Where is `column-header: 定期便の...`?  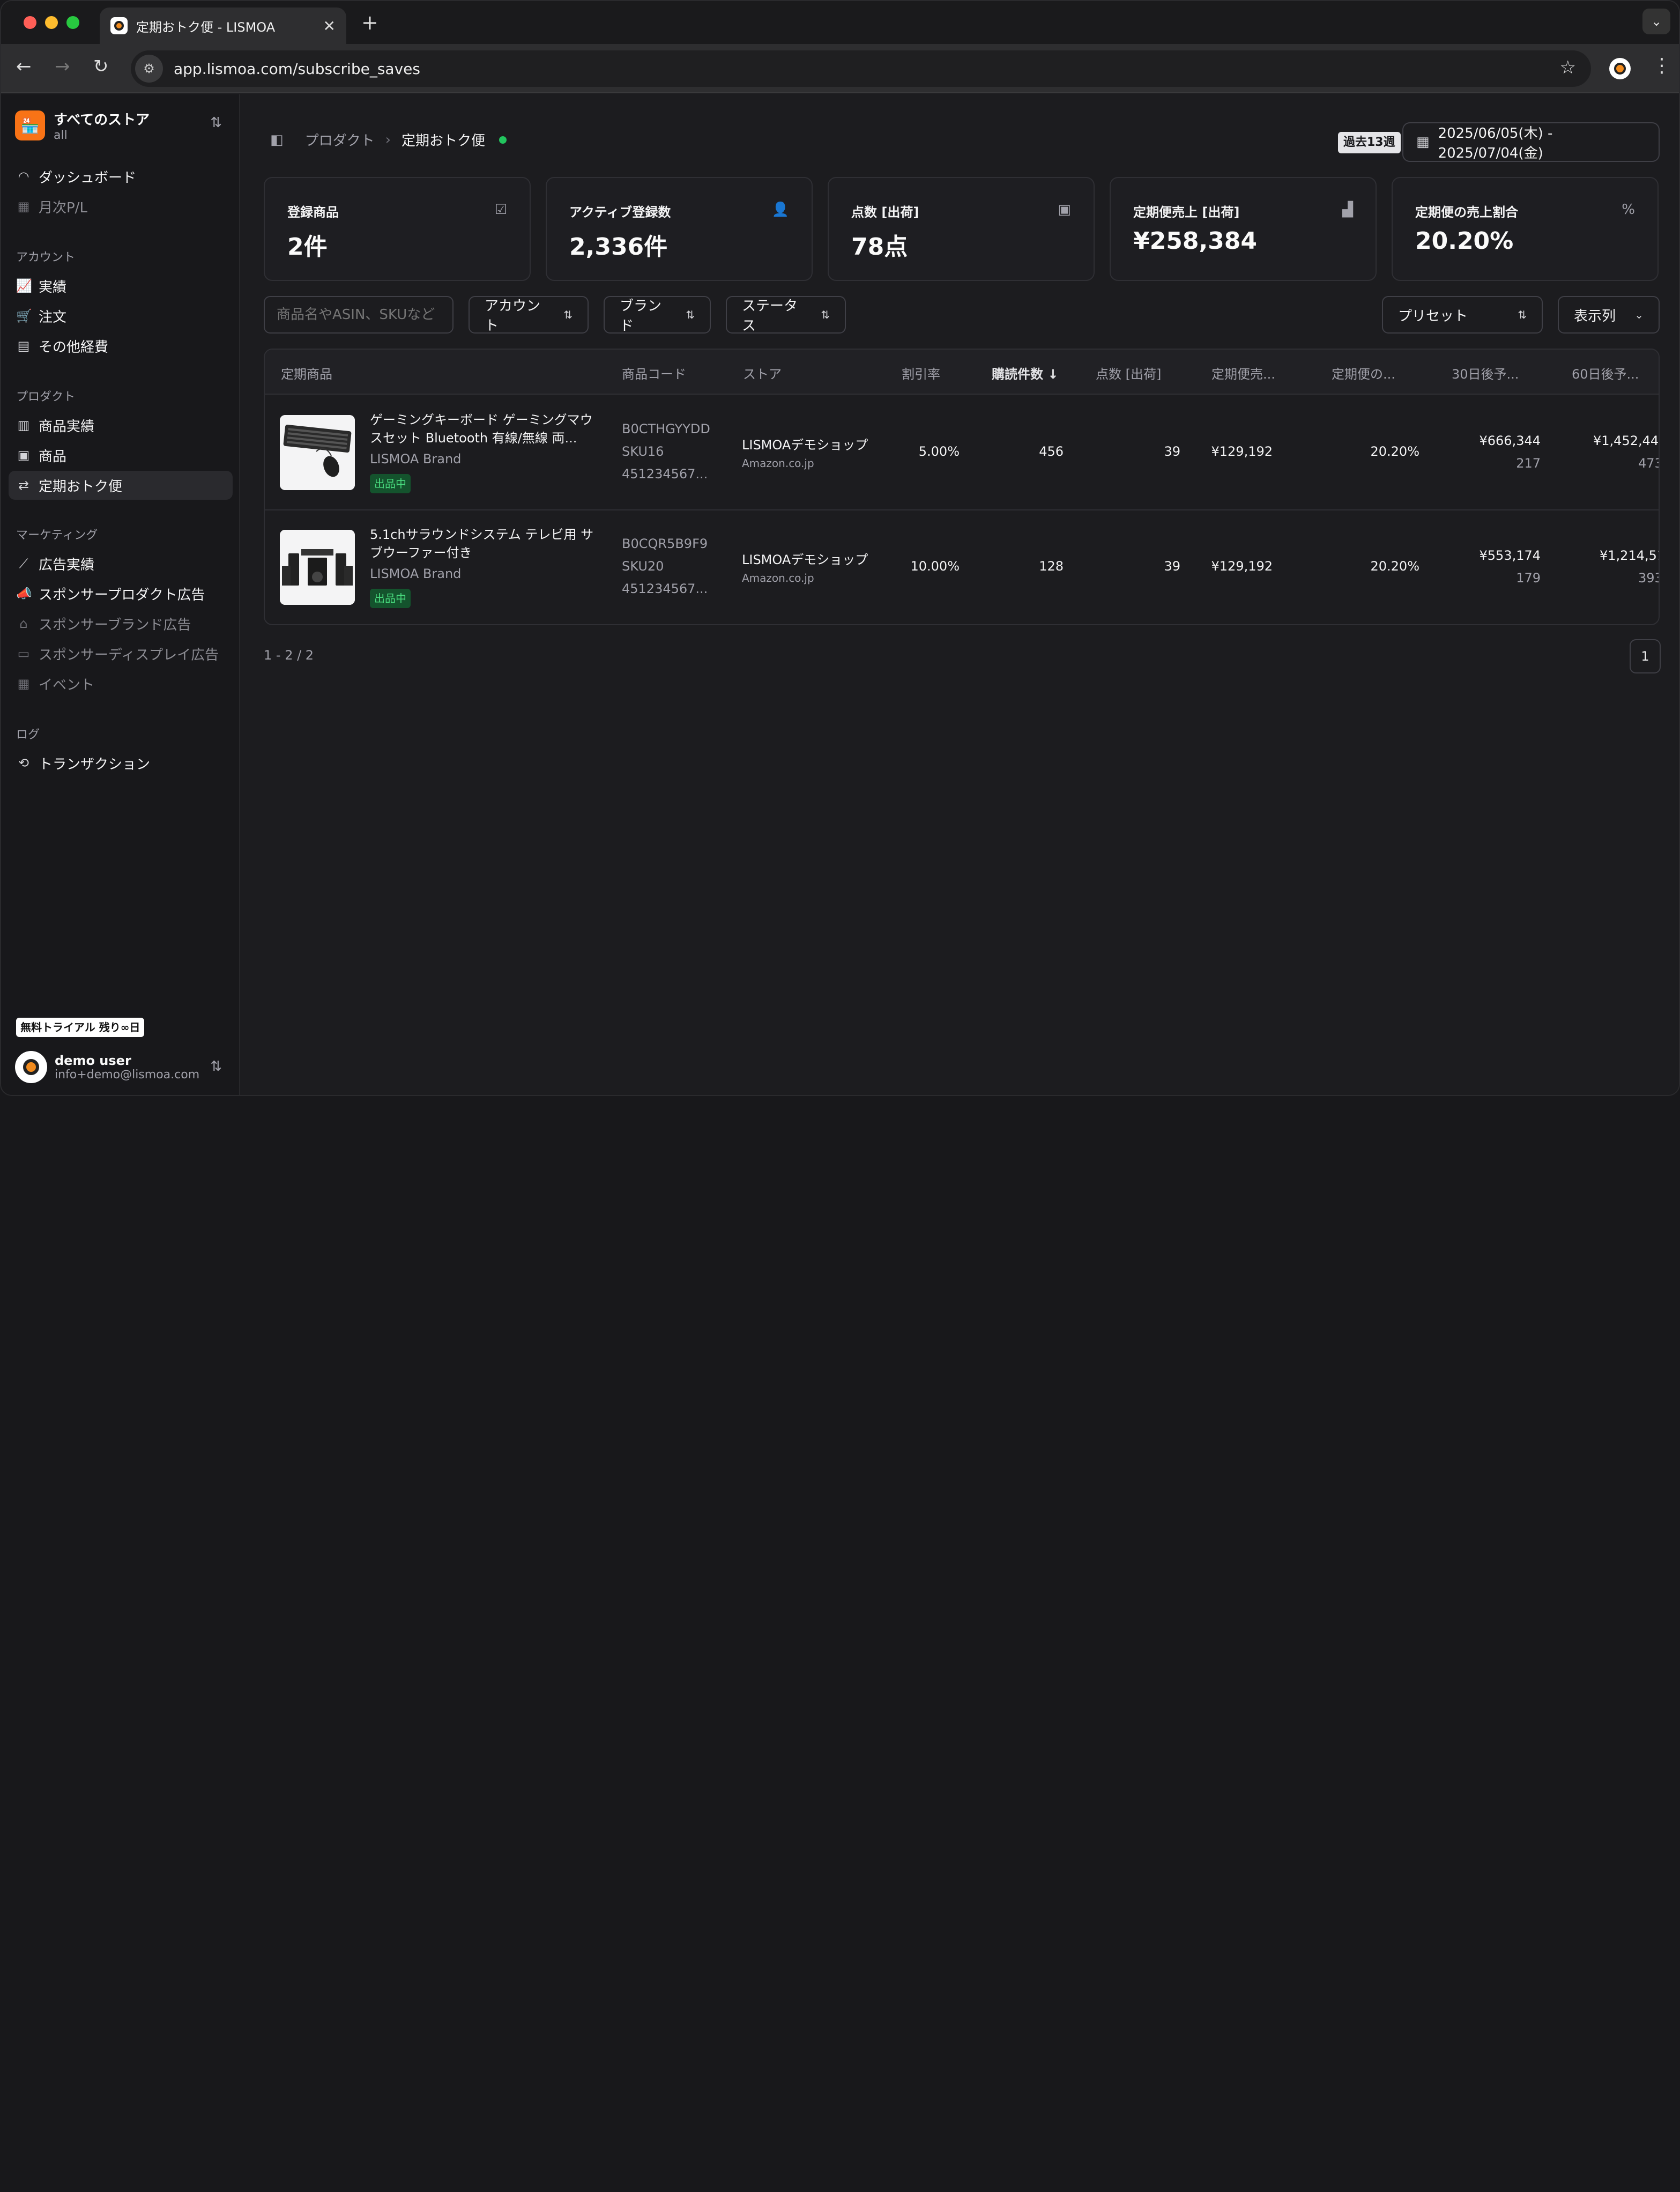
column-header: 定期便の... is located at coordinates (1363, 373).